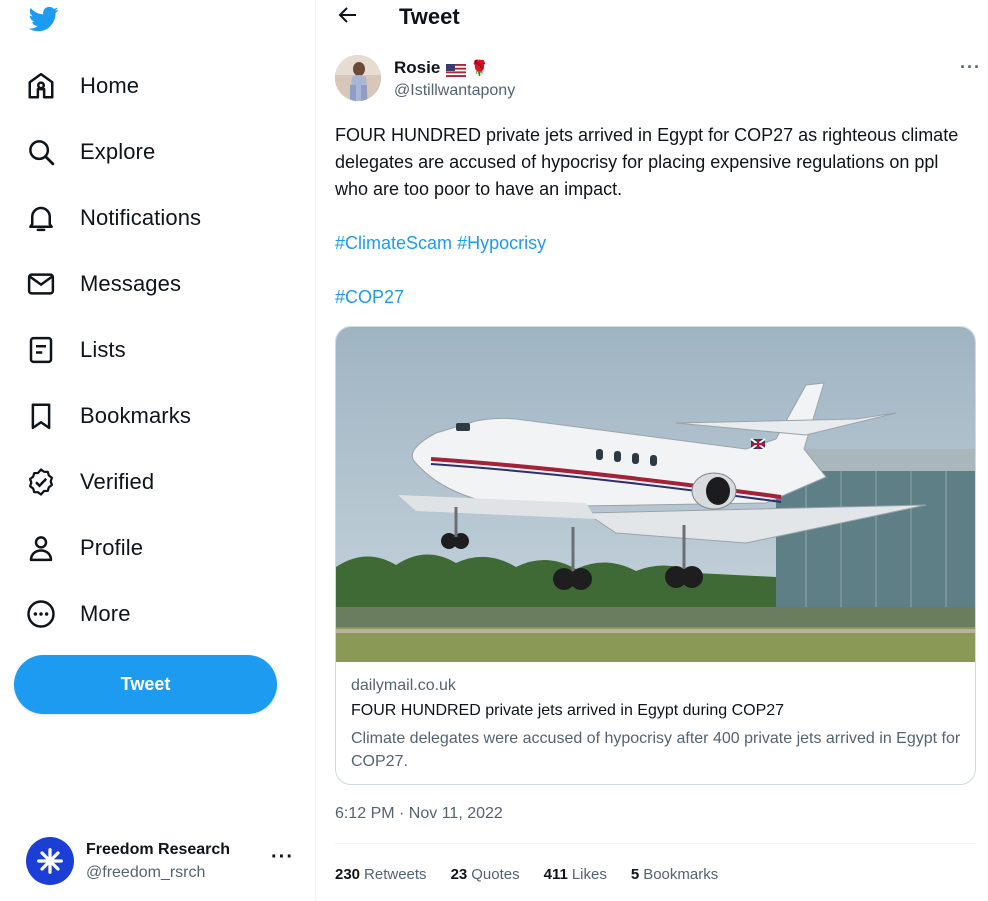  Describe the element at coordinates (145, 684) in the screenshot. I see `tweet-button: Tweet` at that location.